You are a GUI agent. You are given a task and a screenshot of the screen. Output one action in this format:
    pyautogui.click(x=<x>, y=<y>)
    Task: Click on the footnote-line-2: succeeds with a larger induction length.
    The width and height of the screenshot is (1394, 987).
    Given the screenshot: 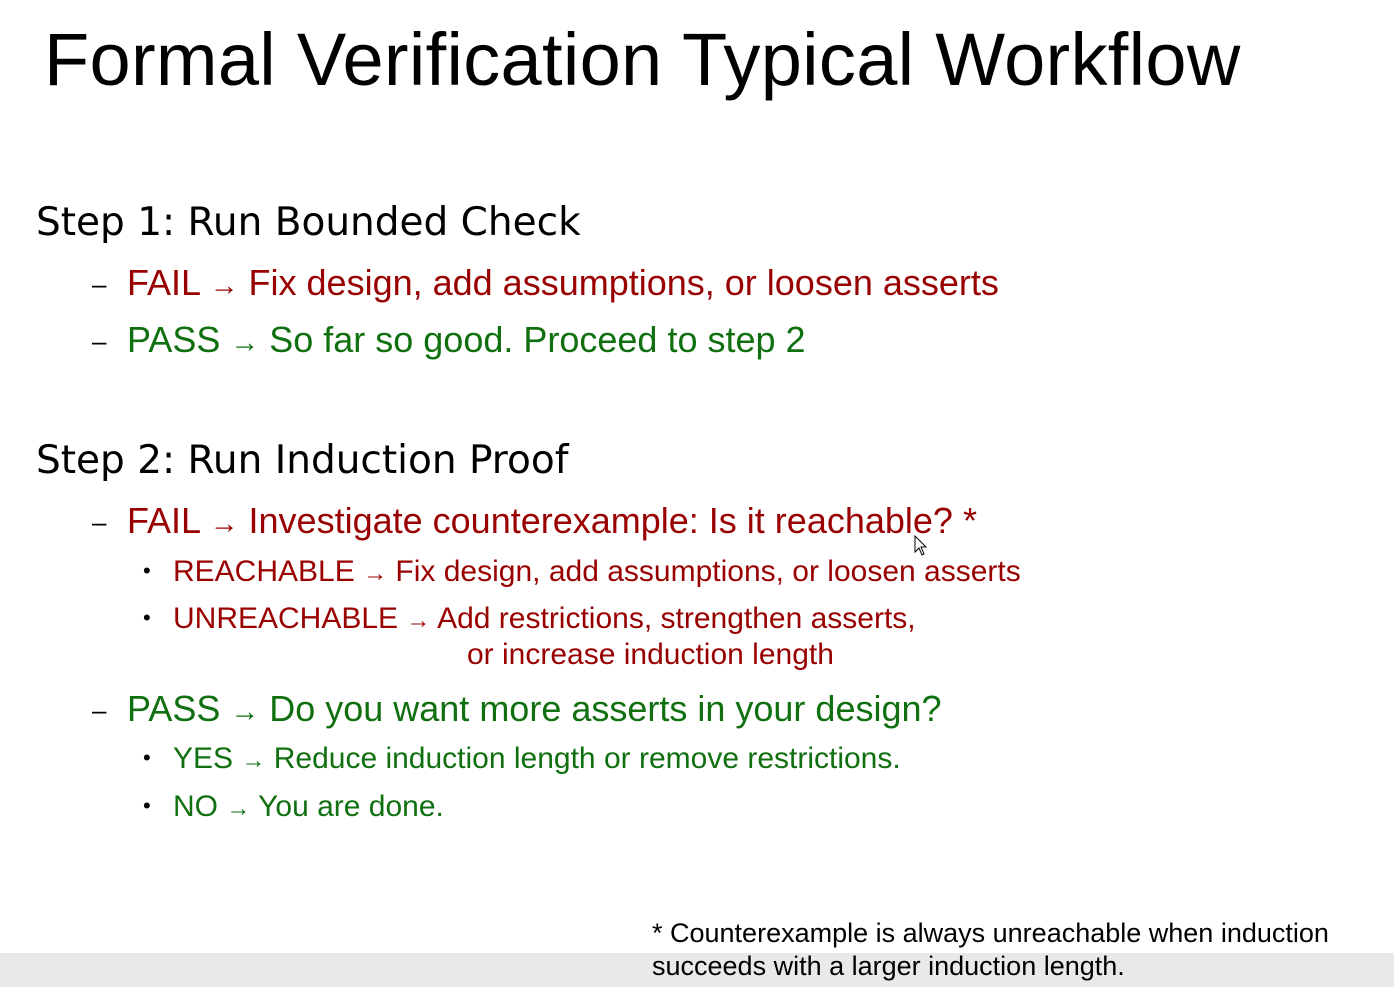 What is the action you would take?
    pyautogui.click(x=888, y=966)
    